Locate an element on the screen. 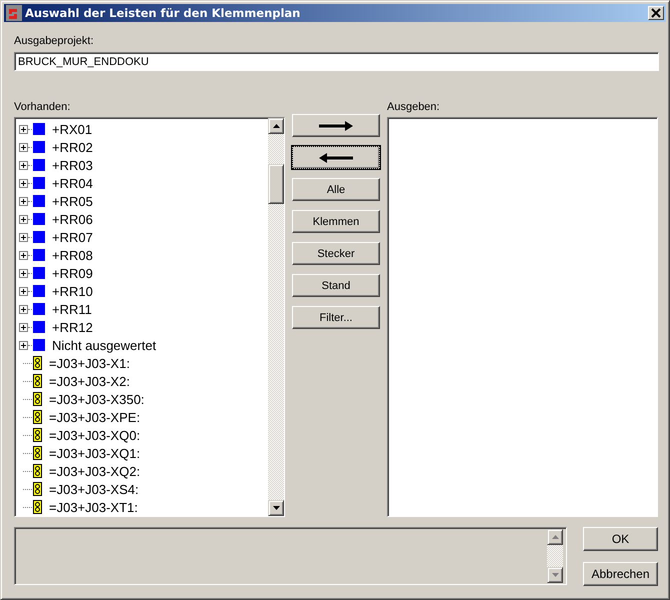 This screenshot has width=670, height=600. action-button: Klemmen is located at coordinates (336, 221).